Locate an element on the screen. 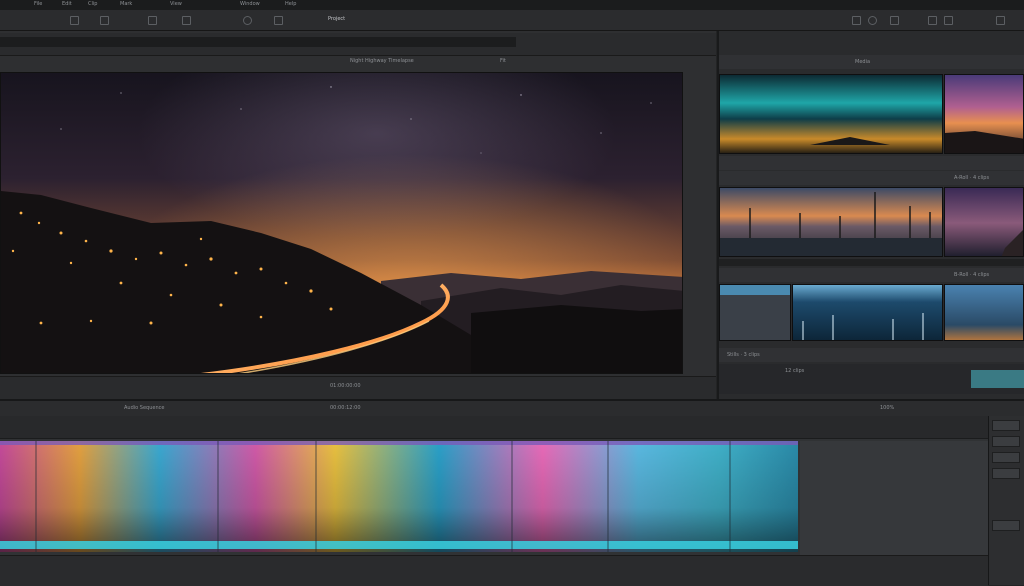  menu-help: Help is located at coordinates (290, 4).